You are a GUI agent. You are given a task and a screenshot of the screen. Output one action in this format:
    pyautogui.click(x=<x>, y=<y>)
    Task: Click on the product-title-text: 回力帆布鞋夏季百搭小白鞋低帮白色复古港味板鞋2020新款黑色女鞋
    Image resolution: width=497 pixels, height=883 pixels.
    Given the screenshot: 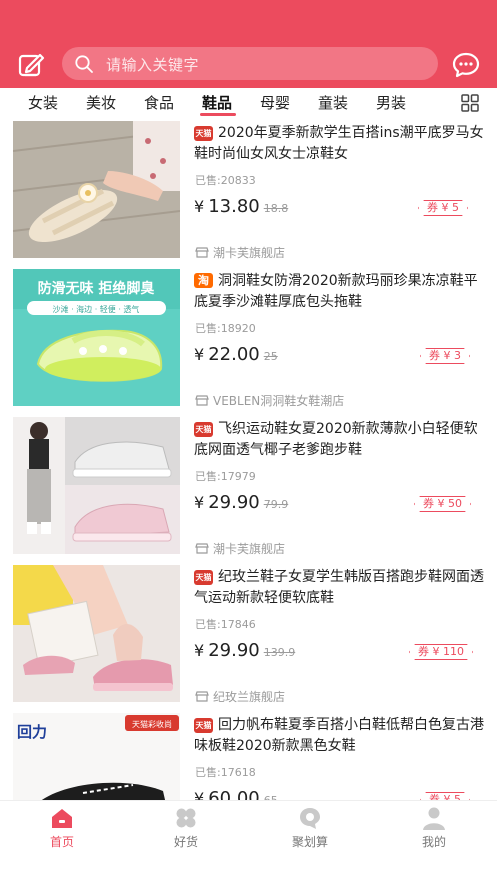 What is the action you would take?
    pyautogui.click(x=339, y=735)
    